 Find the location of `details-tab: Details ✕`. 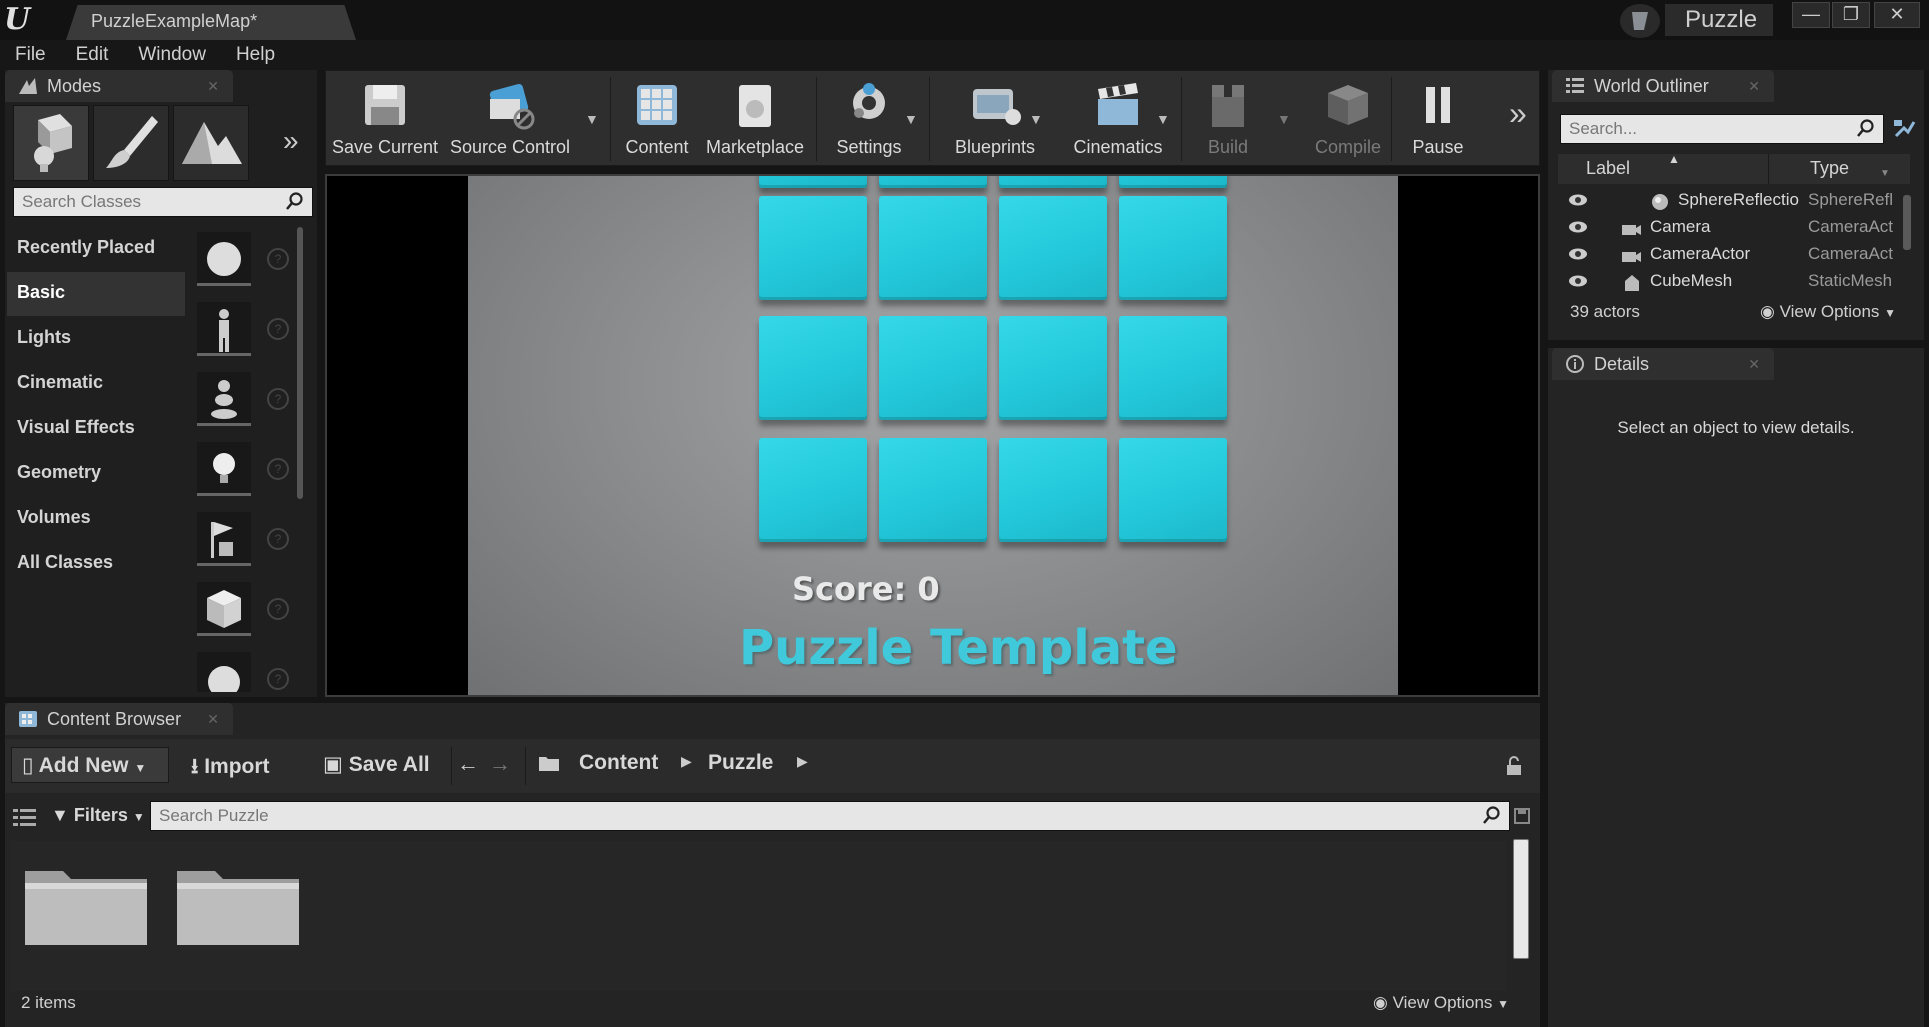

details-tab: Details ✕ is located at coordinates (1663, 364).